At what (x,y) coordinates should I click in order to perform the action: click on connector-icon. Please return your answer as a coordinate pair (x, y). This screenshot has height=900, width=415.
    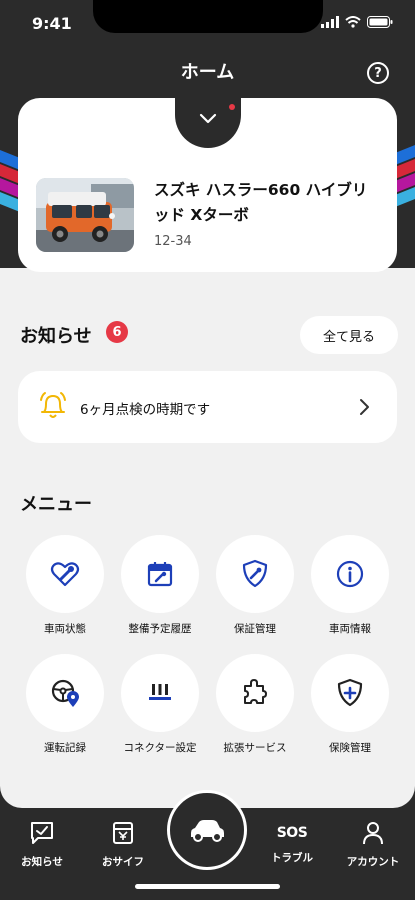
    Looking at the image, I should click on (160, 692).